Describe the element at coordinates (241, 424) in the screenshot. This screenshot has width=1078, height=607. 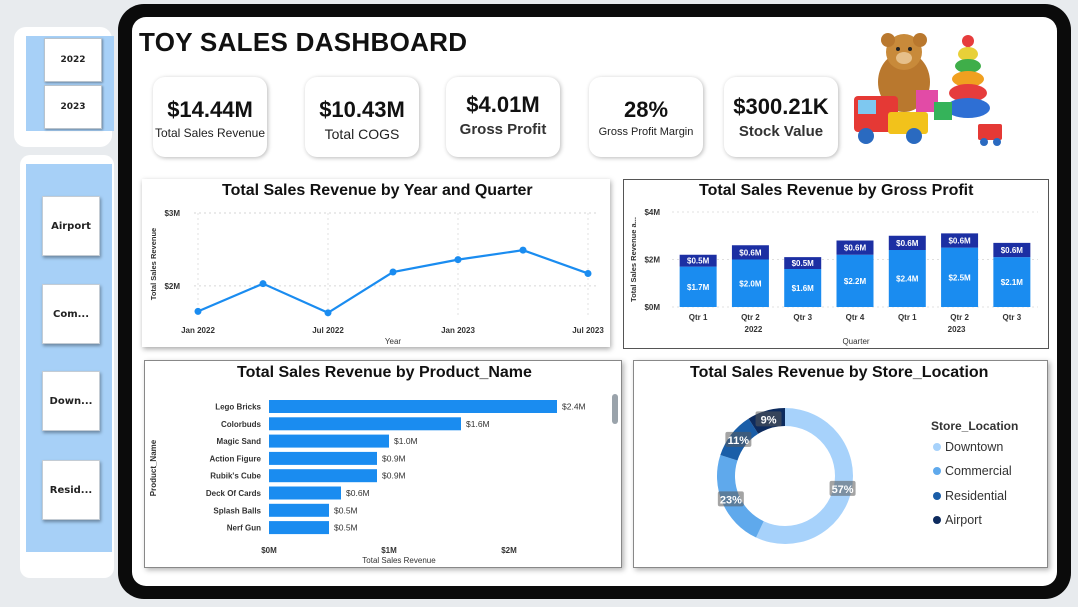
I see `y-tick-label: Colorbuds` at that location.